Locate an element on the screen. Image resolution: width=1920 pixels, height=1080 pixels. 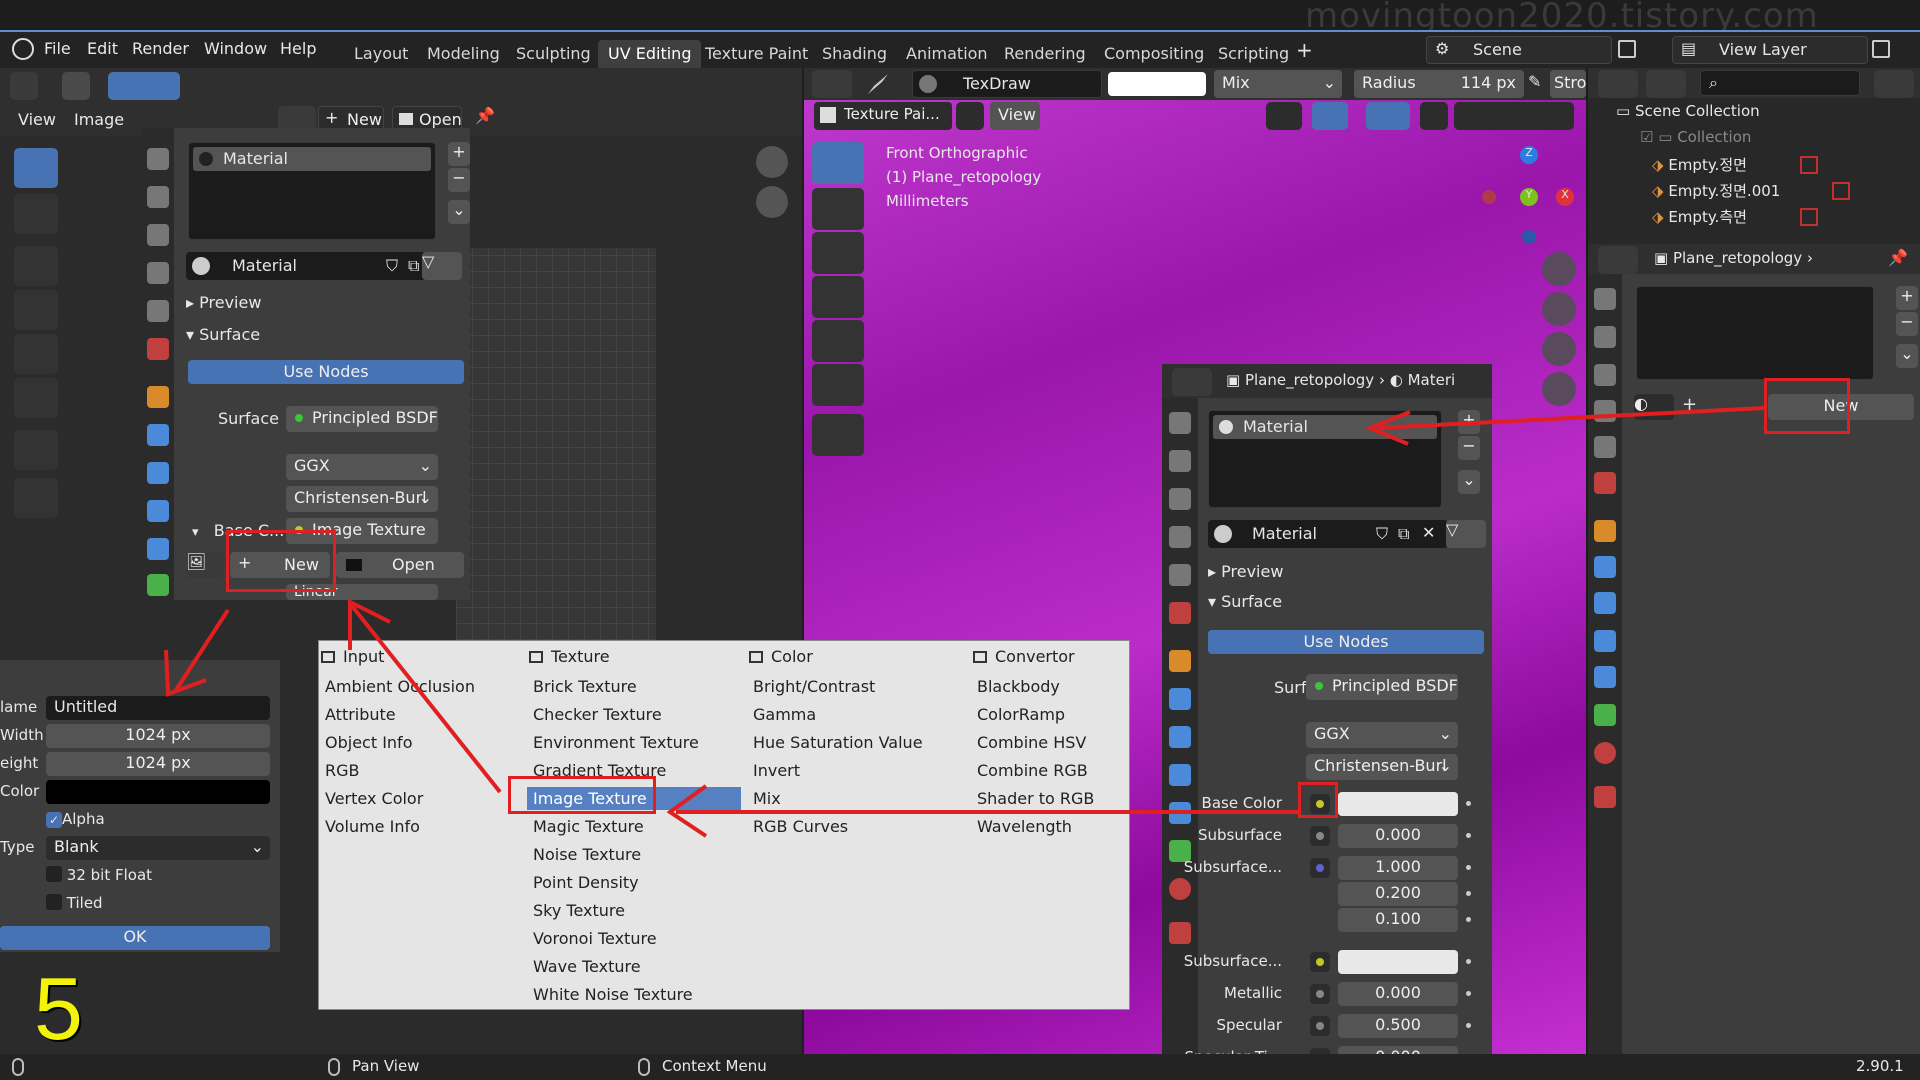
menu-category-color: Color is located at coordinates (781, 656).